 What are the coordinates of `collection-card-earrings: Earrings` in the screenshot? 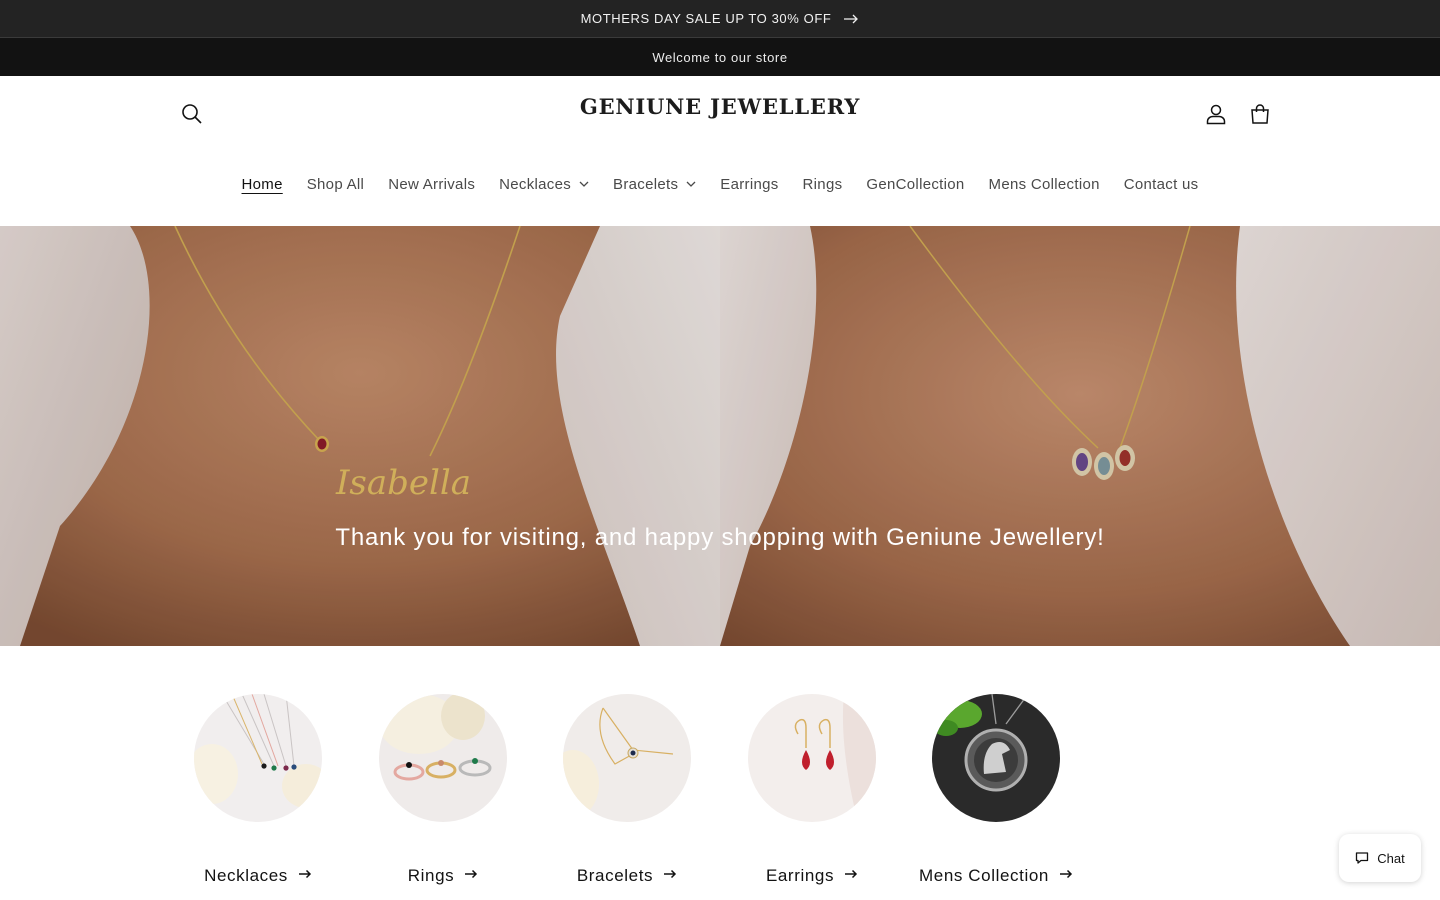 It's located at (812, 791).